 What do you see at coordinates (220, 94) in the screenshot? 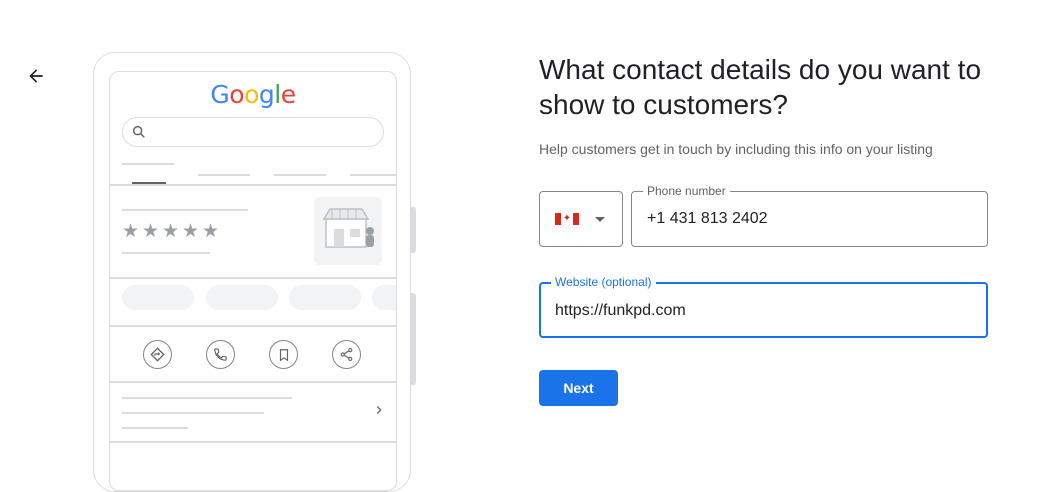
I see `logo-letter: G` at bounding box center [220, 94].